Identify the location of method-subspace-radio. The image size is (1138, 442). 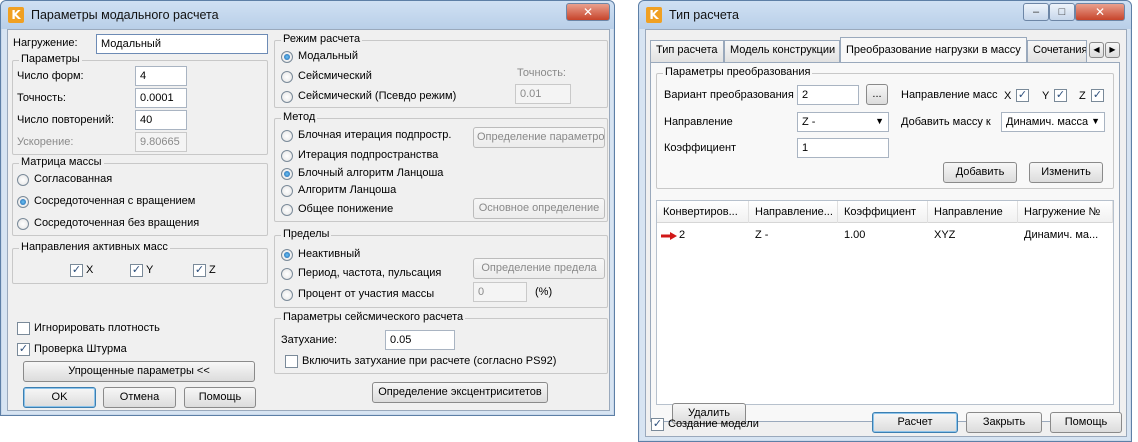
(287, 156).